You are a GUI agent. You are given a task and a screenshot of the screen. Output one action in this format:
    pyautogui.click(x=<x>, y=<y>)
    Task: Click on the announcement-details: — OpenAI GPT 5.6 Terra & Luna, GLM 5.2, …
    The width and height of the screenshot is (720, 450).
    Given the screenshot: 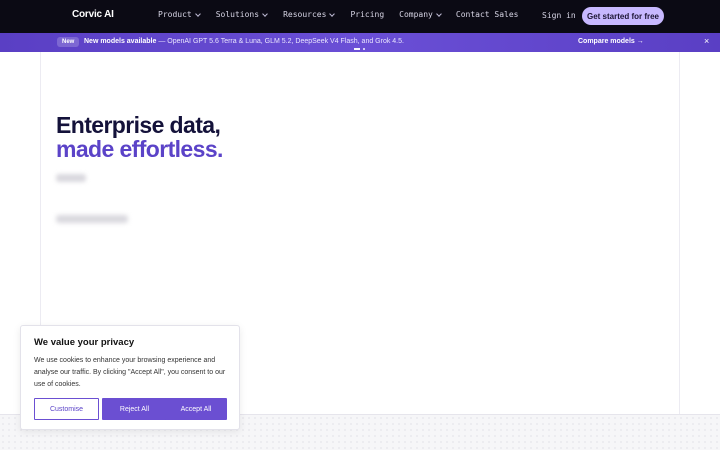 What is the action you would take?
    pyautogui.click(x=280, y=41)
    